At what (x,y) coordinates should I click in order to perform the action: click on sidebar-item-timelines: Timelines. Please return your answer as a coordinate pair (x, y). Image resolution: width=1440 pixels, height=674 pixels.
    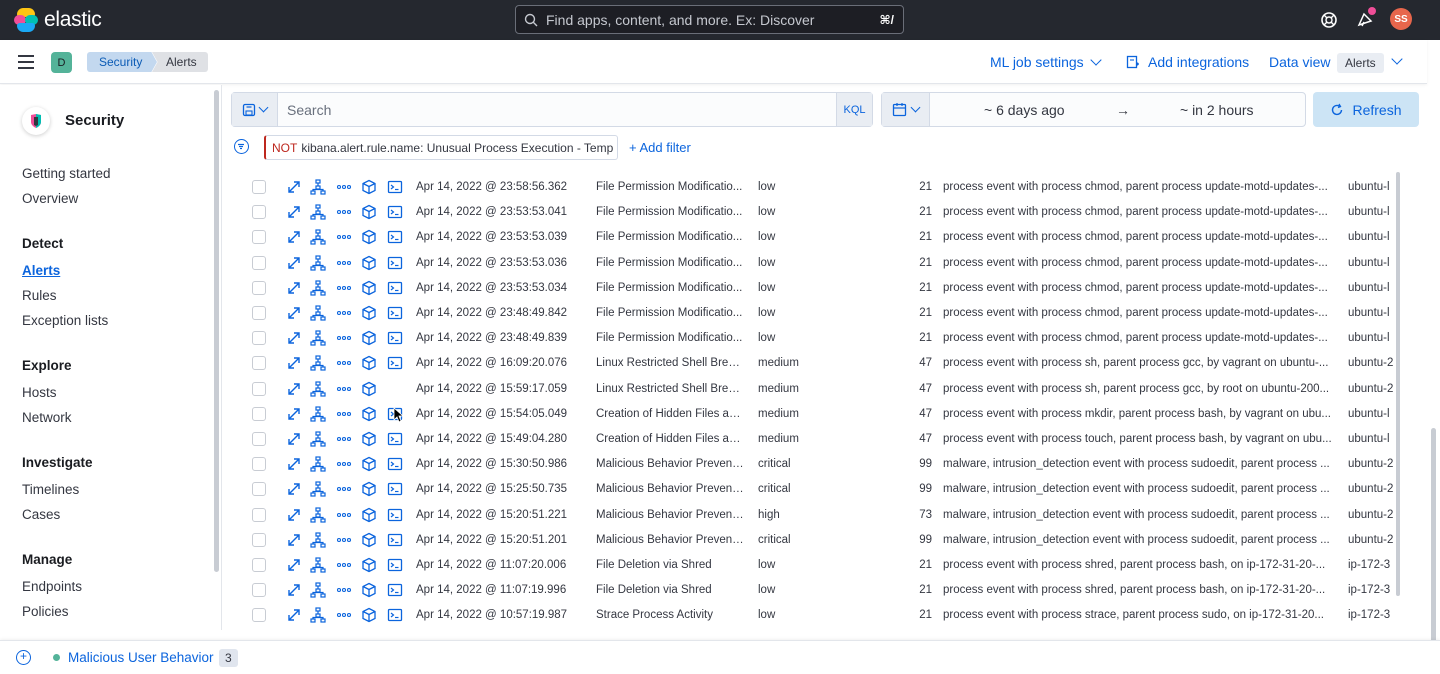
    Looking at the image, I should click on (50, 489).